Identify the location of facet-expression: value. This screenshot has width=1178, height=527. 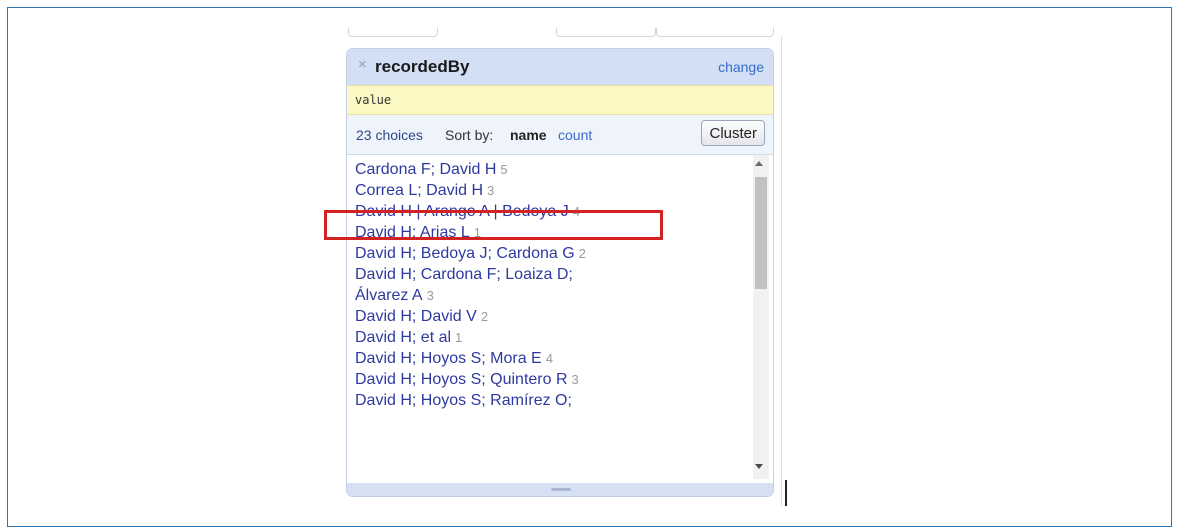
(560, 100).